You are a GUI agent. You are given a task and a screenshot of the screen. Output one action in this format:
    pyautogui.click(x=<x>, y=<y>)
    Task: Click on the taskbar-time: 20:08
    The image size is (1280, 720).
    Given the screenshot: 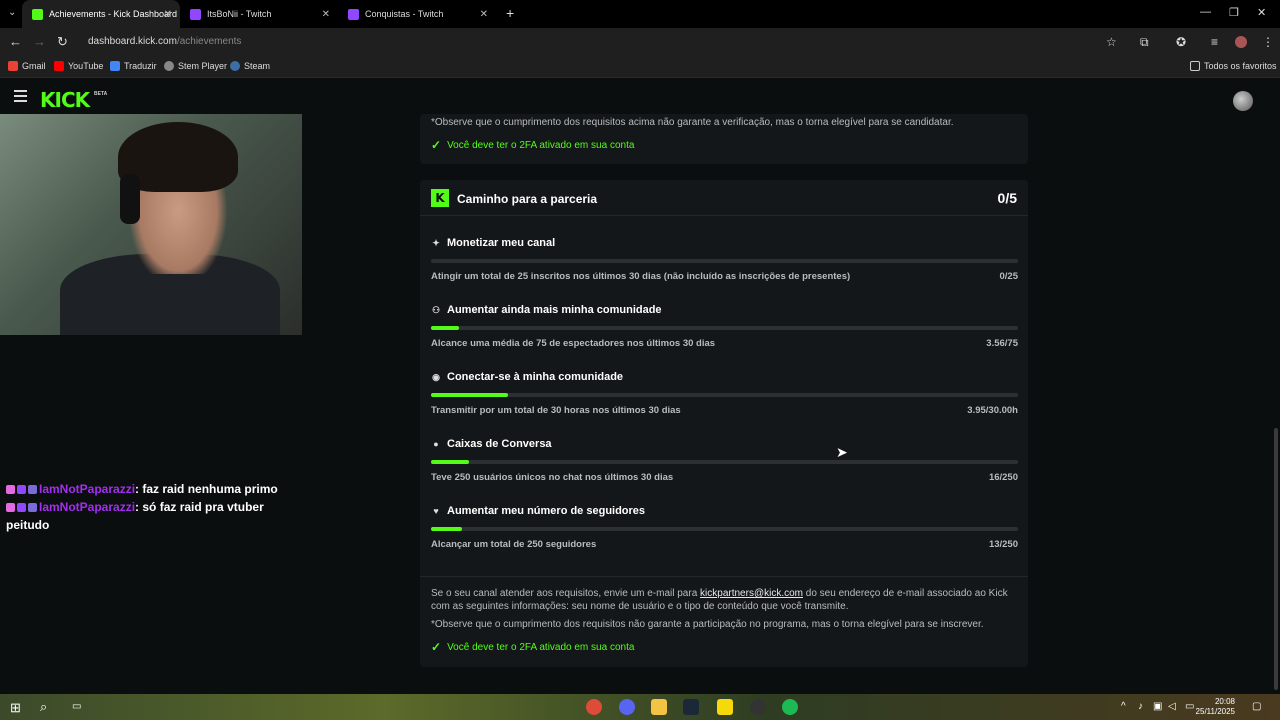 What is the action you would take?
    pyautogui.click(x=1215, y=701)
    